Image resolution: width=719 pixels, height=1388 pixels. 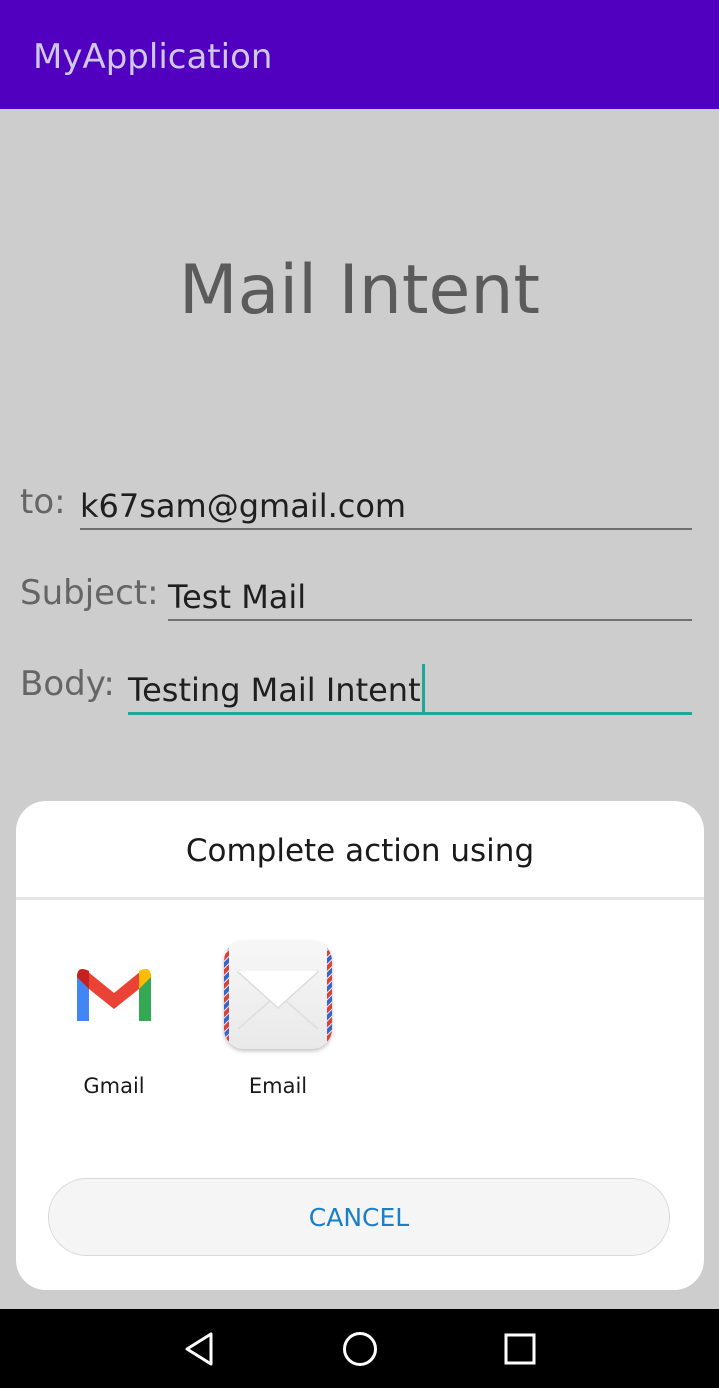 I want to click on subject-field-value: Test Mail, so click(x=237, y=597).